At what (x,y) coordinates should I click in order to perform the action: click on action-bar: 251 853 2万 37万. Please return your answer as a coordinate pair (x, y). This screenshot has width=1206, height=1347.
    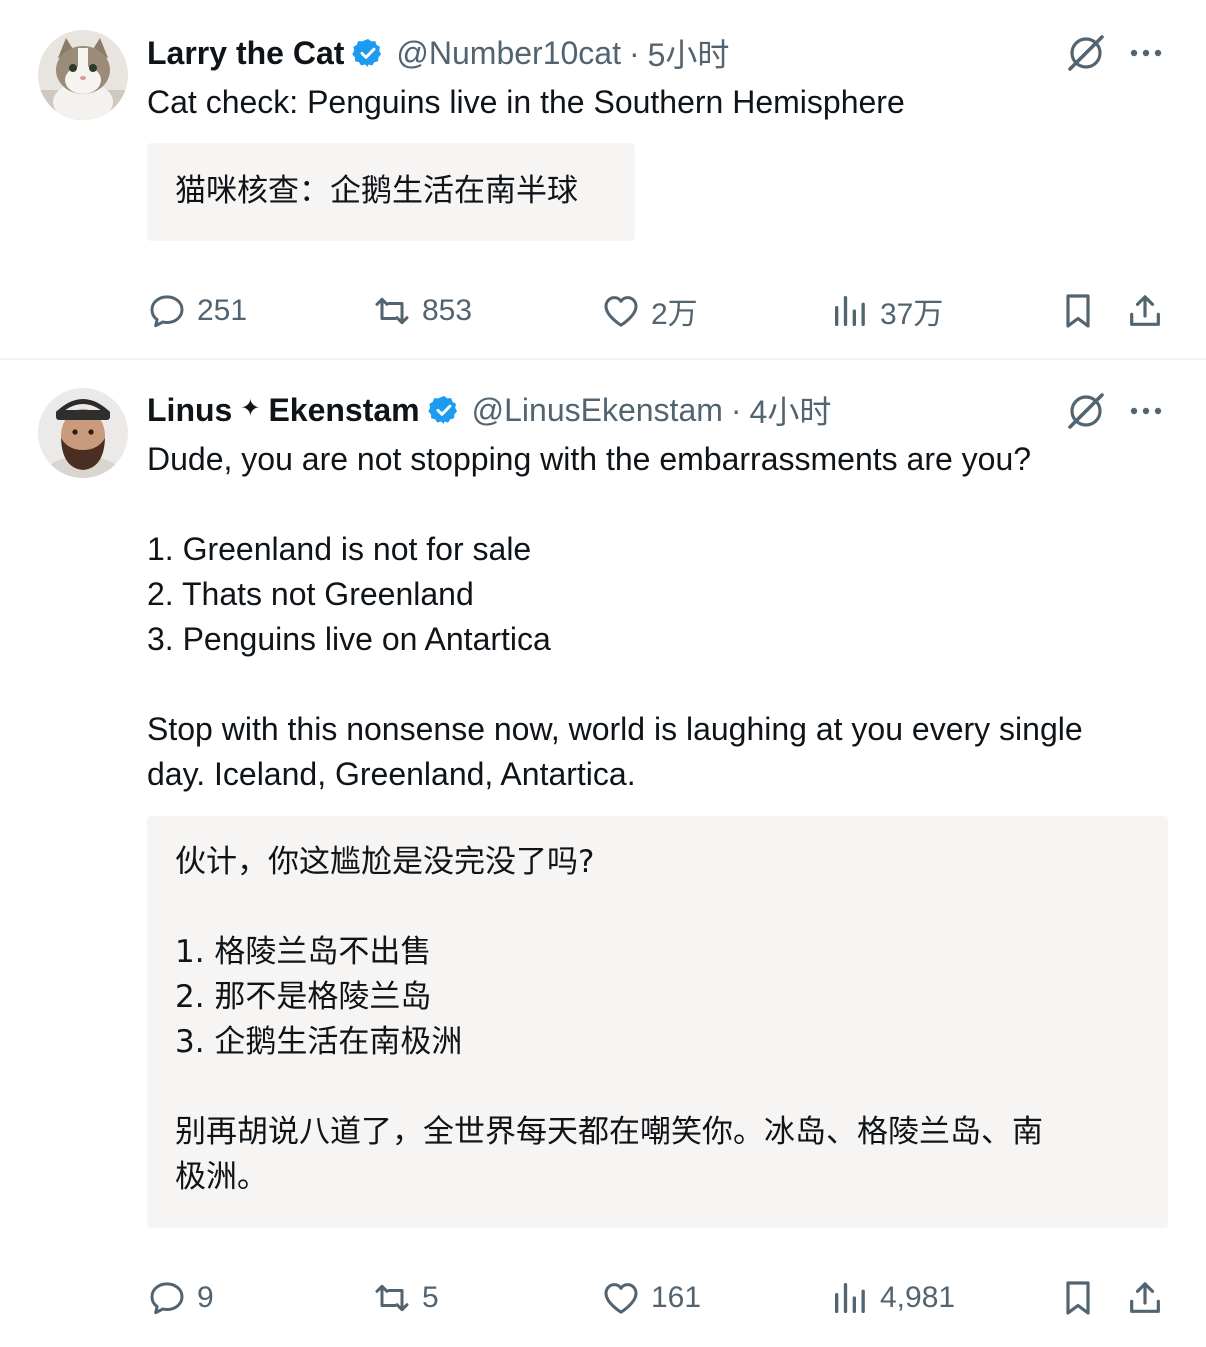
    Looking at the image, I should click on (603, 311).